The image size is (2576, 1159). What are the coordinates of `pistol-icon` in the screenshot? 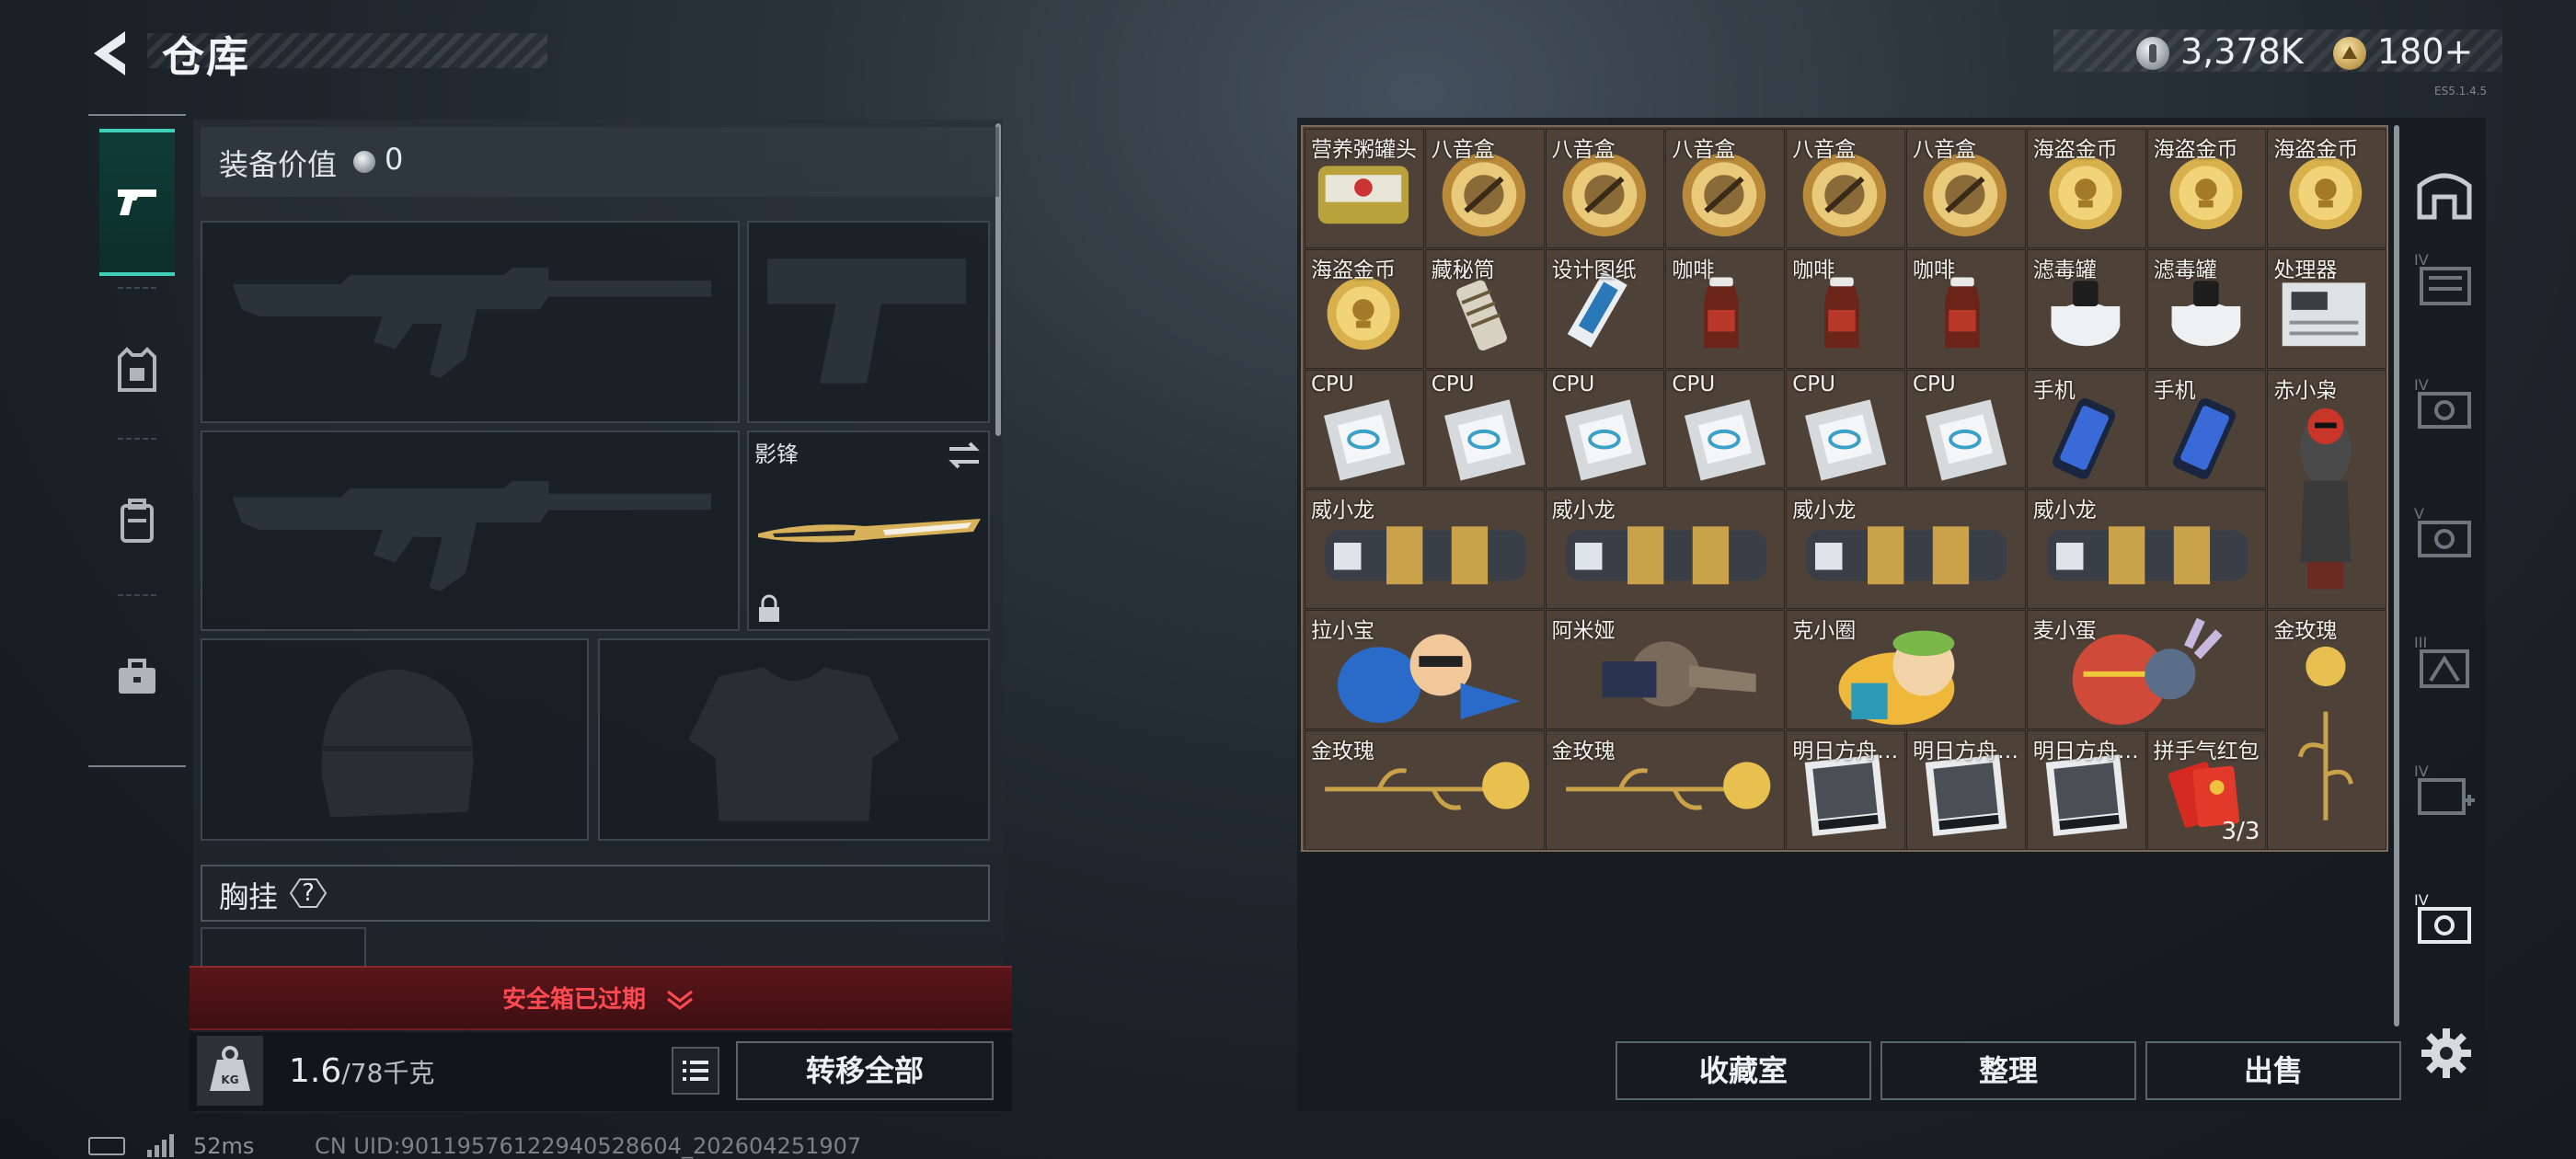 It's located at (137, 202).